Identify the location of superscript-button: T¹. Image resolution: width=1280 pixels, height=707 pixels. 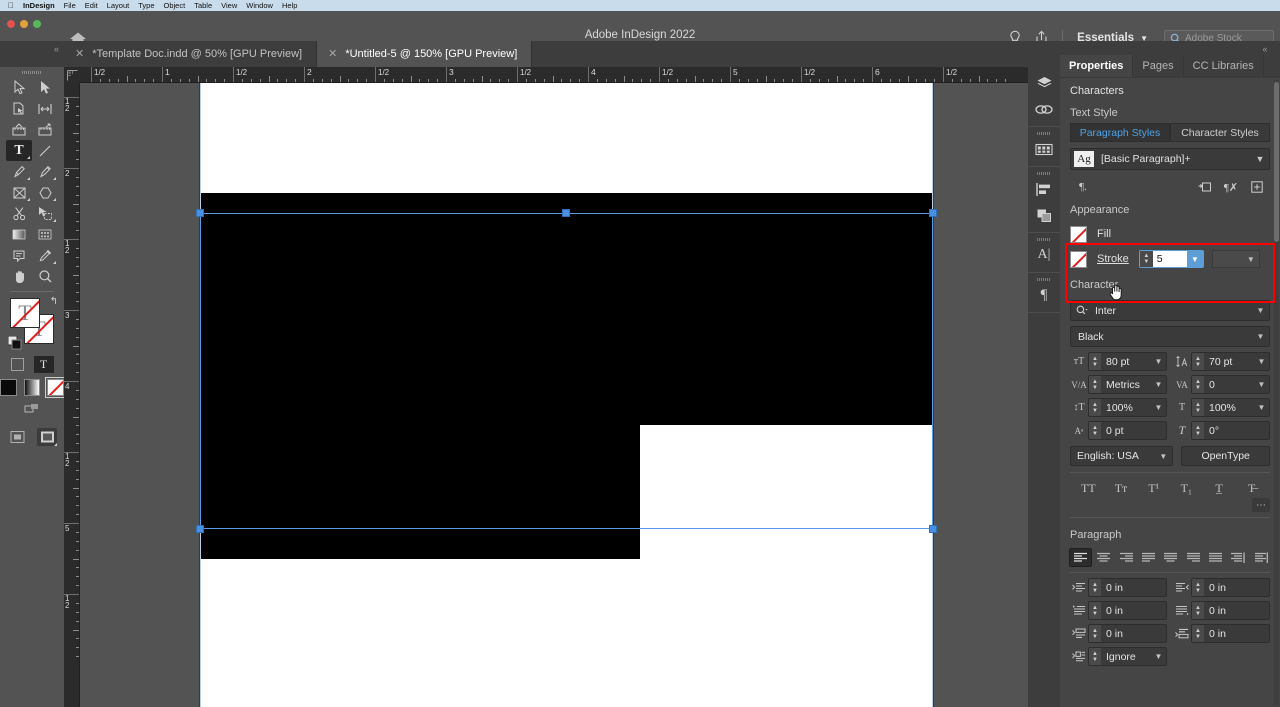
(1153, 488).